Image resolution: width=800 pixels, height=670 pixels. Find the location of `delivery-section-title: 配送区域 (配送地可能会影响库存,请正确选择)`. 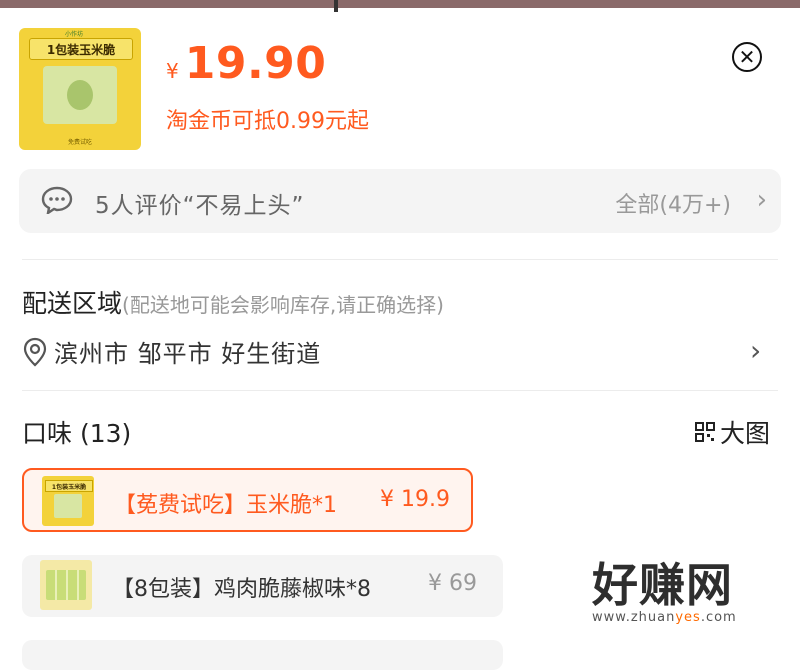

delivery-section-title: 配送区域 (配送地可能会影响库存,请正确选择) is located at coordinates (233, 302).